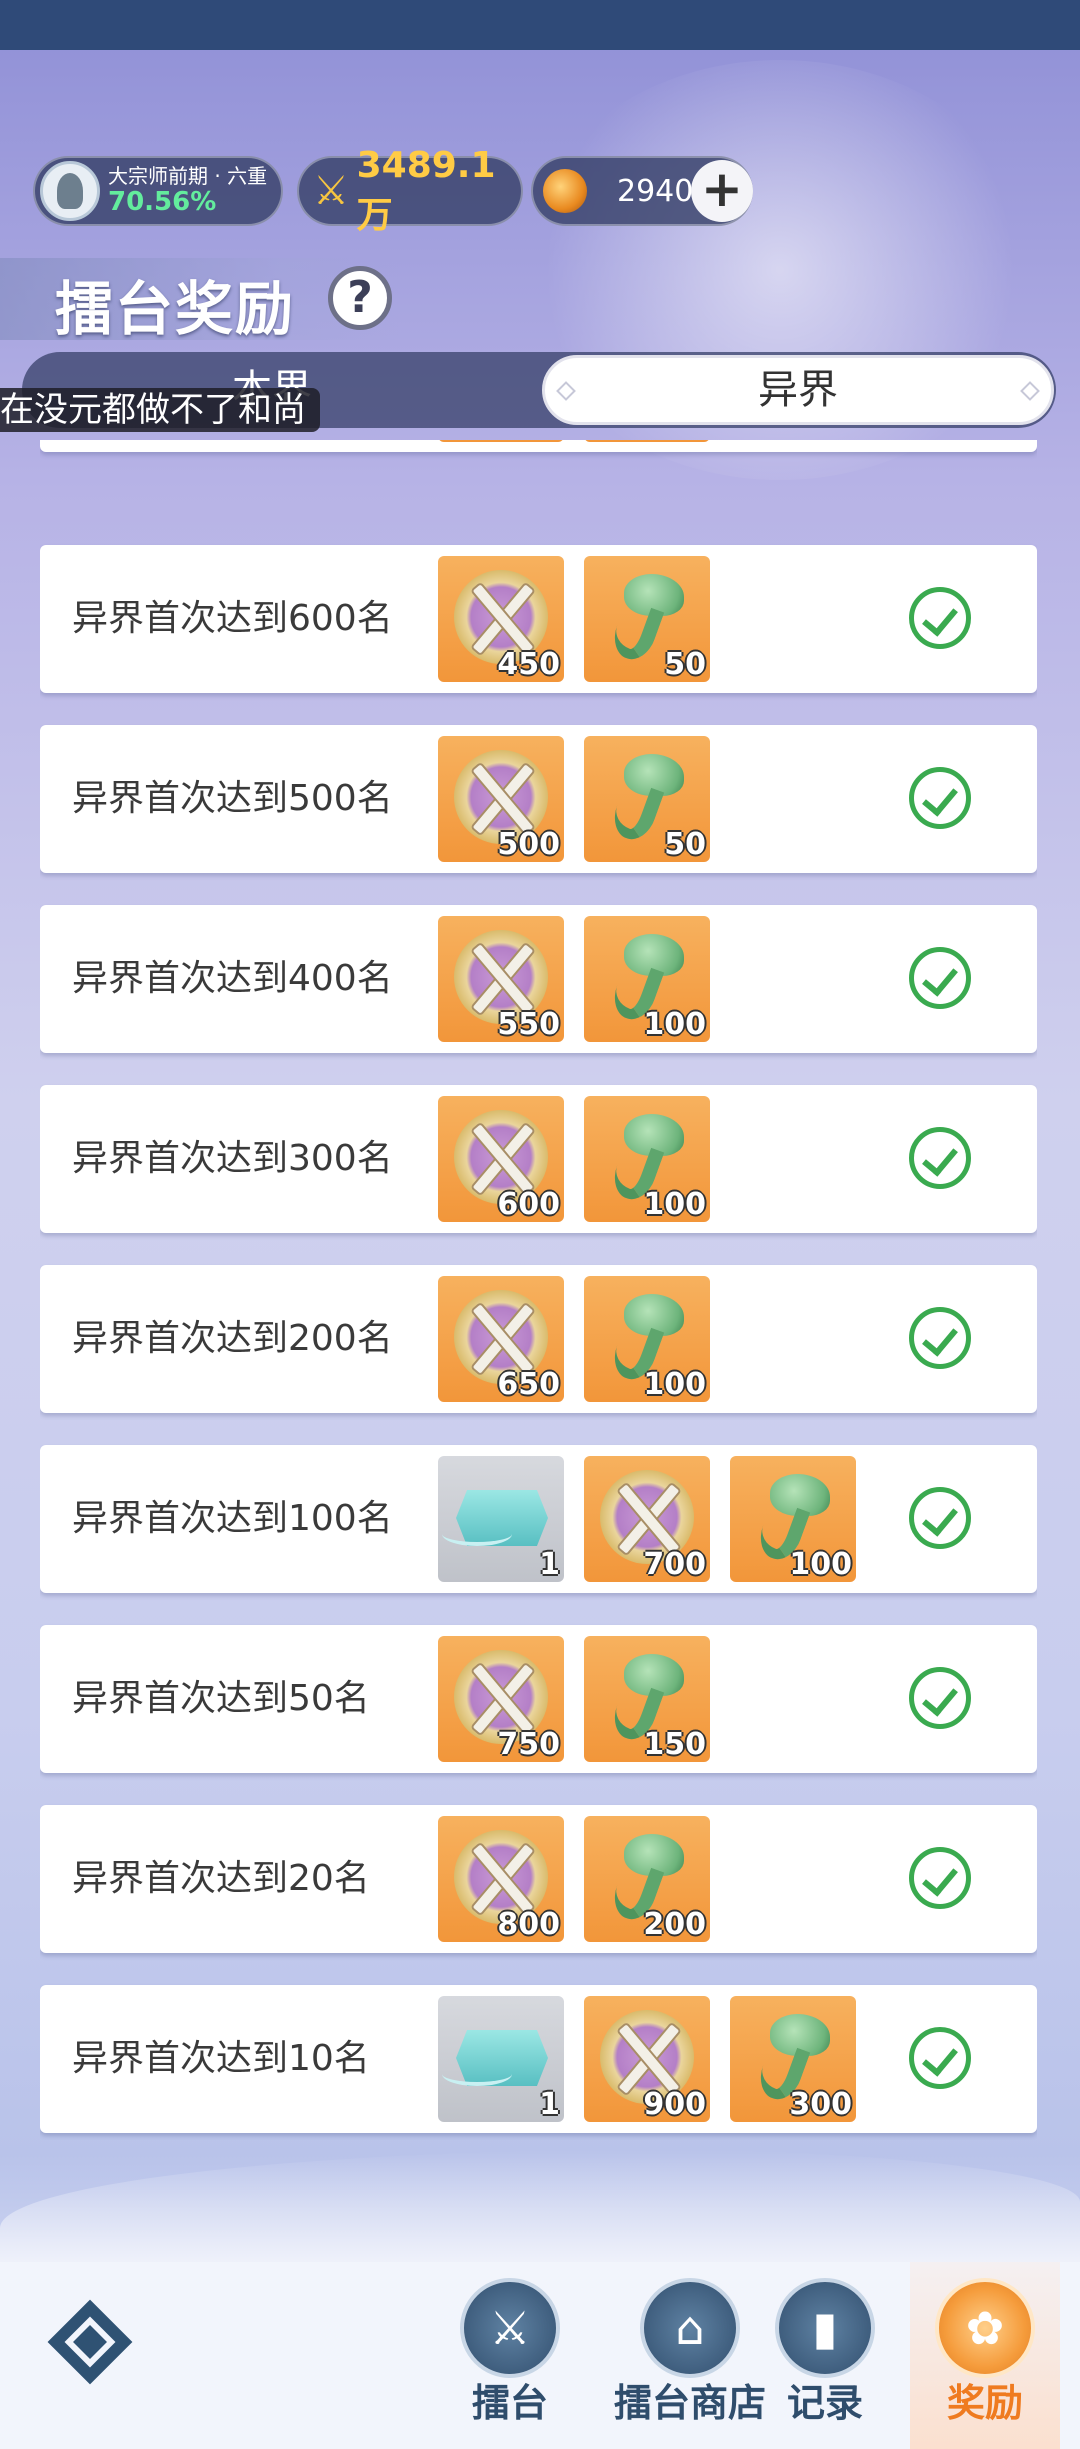 This screenshot has width=1080, height=2449. I want to click on reward-row-label: 异界首次达到300名, so click(232, 1158).